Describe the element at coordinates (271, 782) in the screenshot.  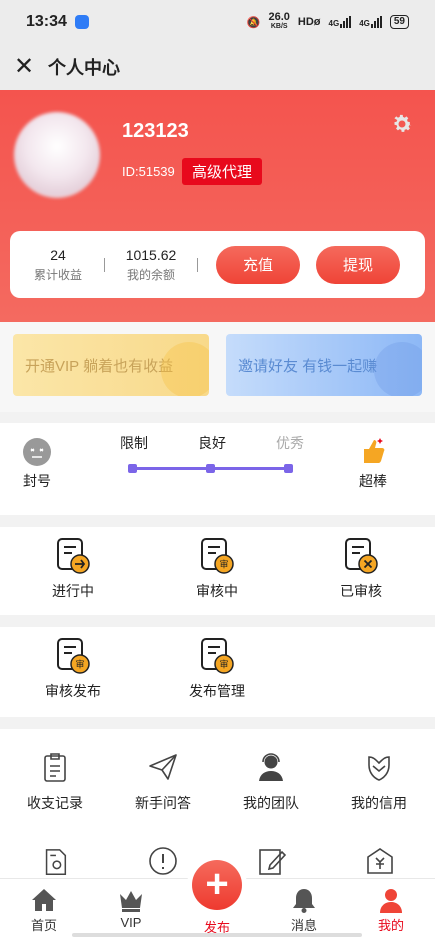
I see `service-team: 我的团队` at that location.